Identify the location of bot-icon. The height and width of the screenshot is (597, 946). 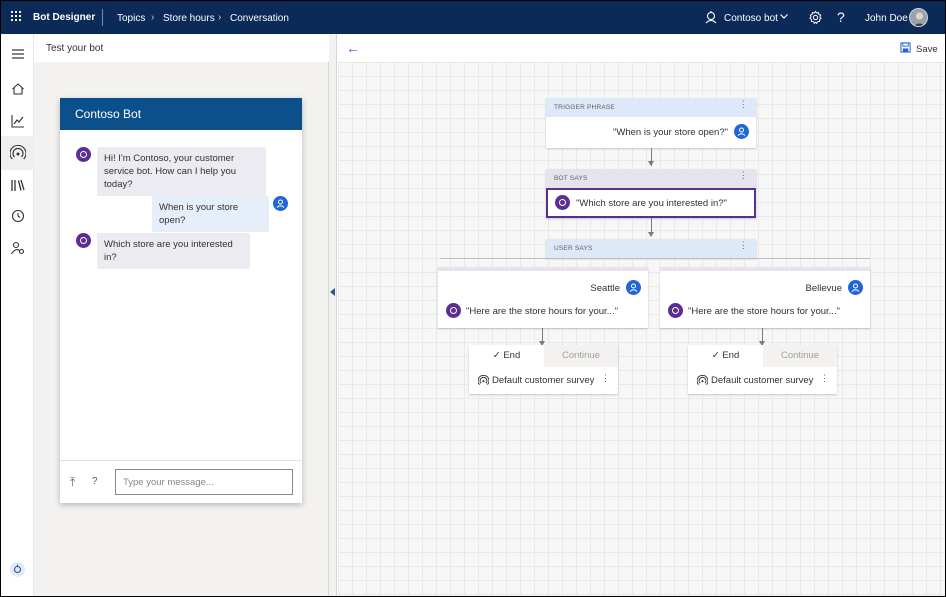
(711, 17).